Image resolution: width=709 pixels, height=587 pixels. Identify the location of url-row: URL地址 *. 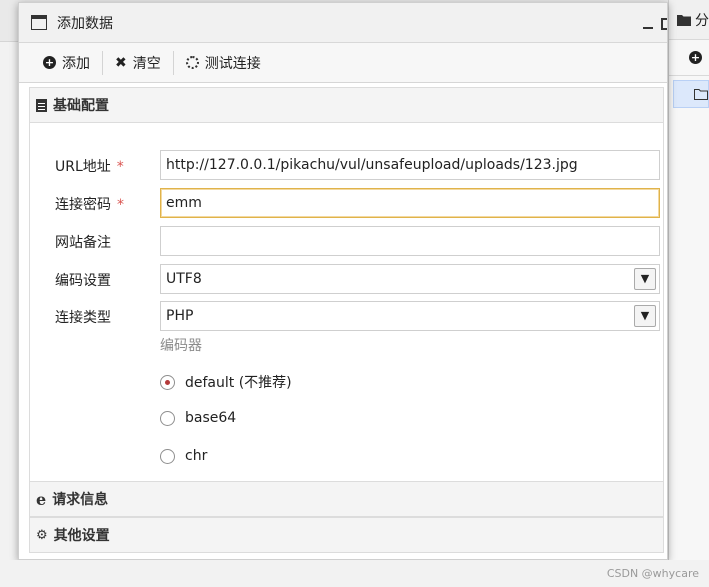
(347, 165).